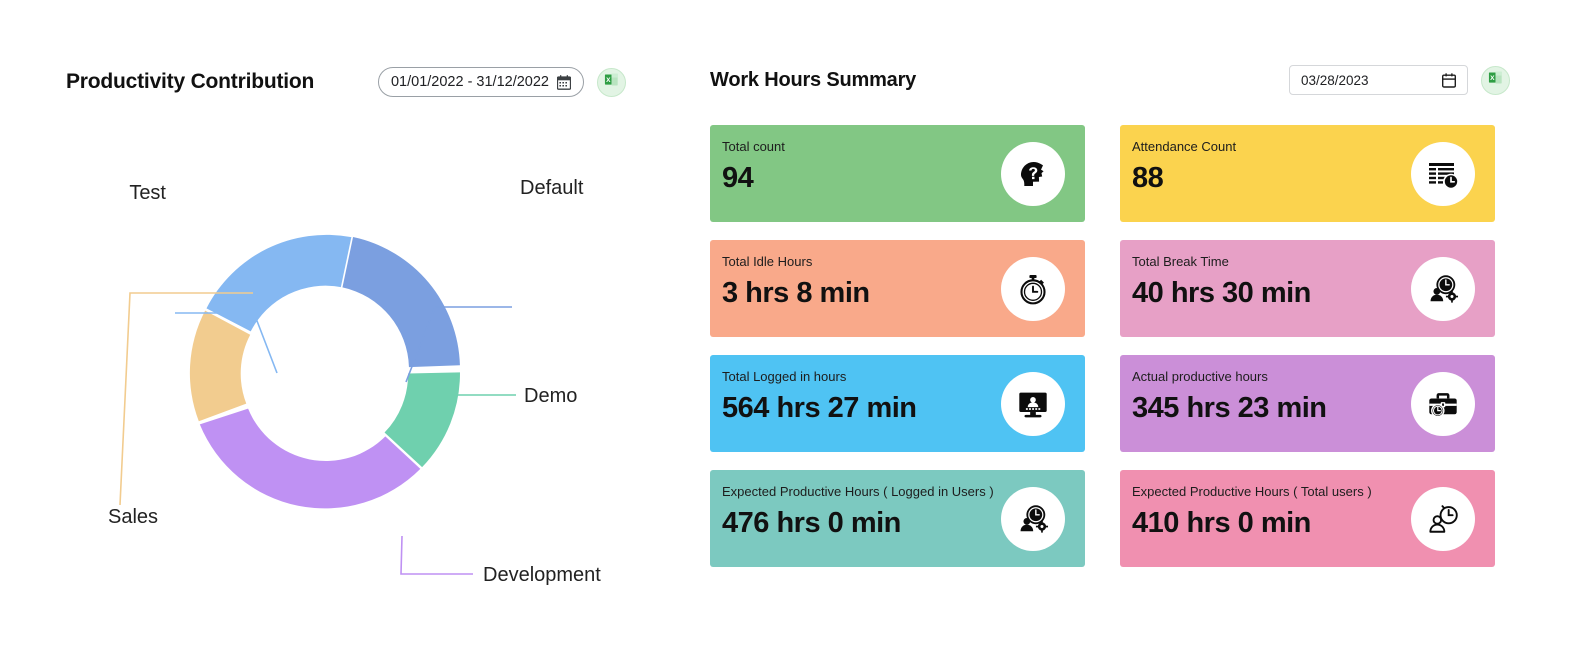 This screenshot has width=1590, height=660. Describe the element at coordinates (401, 302) in the screenshot. I see `donut-slice-default` at that location.